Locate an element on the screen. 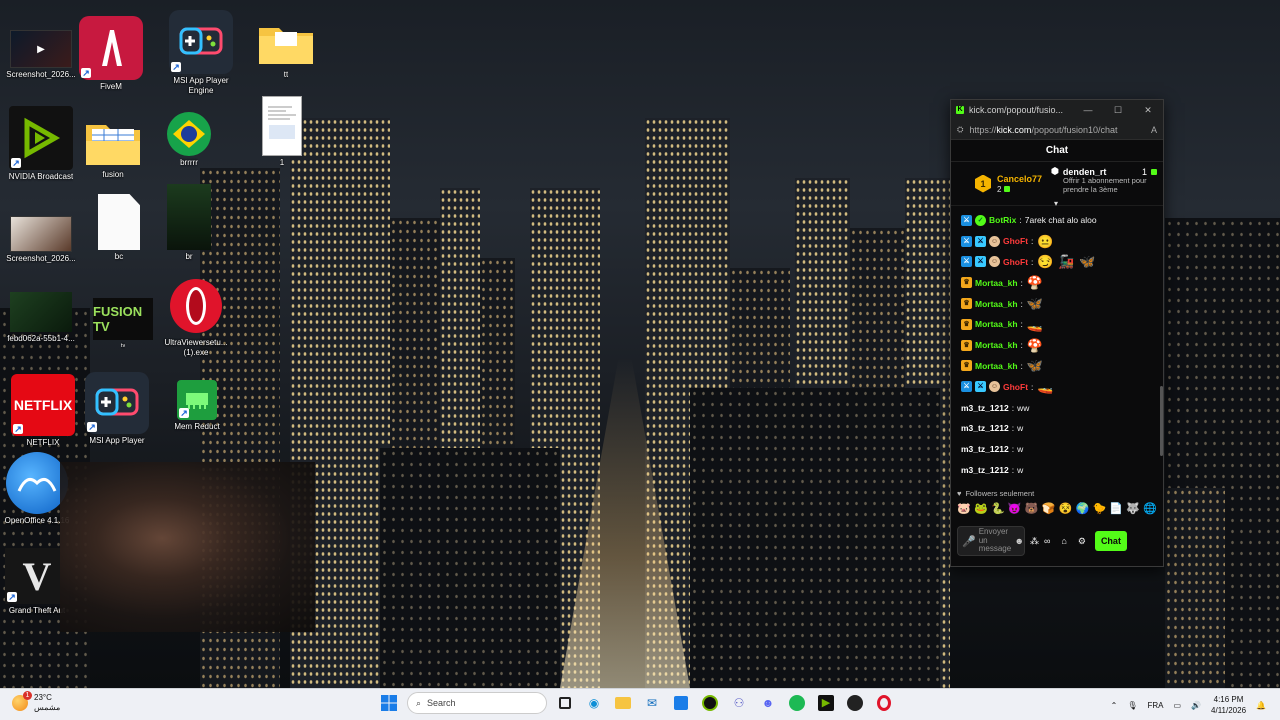 Image resolution: width=1280 pixels, height=720 pixels. quick-emote: 🐤 is located at coordinates (1099, 509).